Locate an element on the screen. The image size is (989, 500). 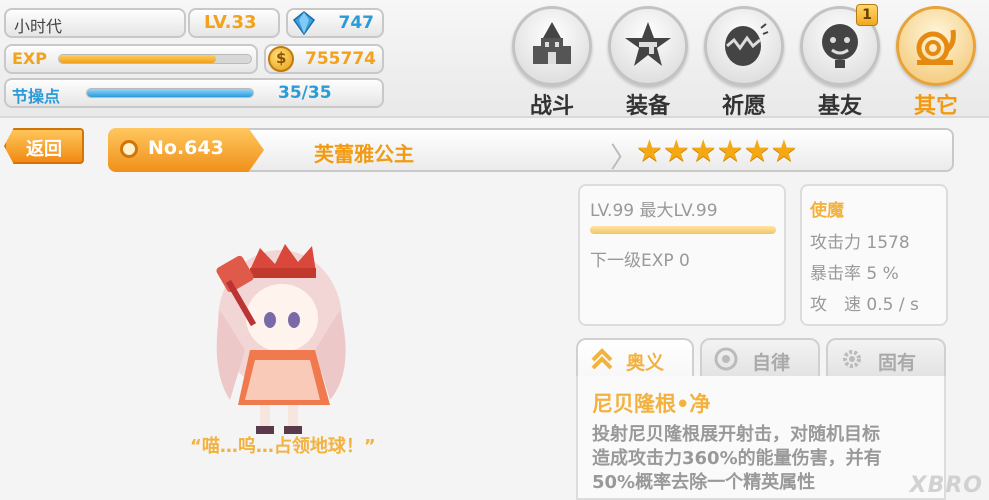
character-class: 使魔 is located at coordinates (827, 211).